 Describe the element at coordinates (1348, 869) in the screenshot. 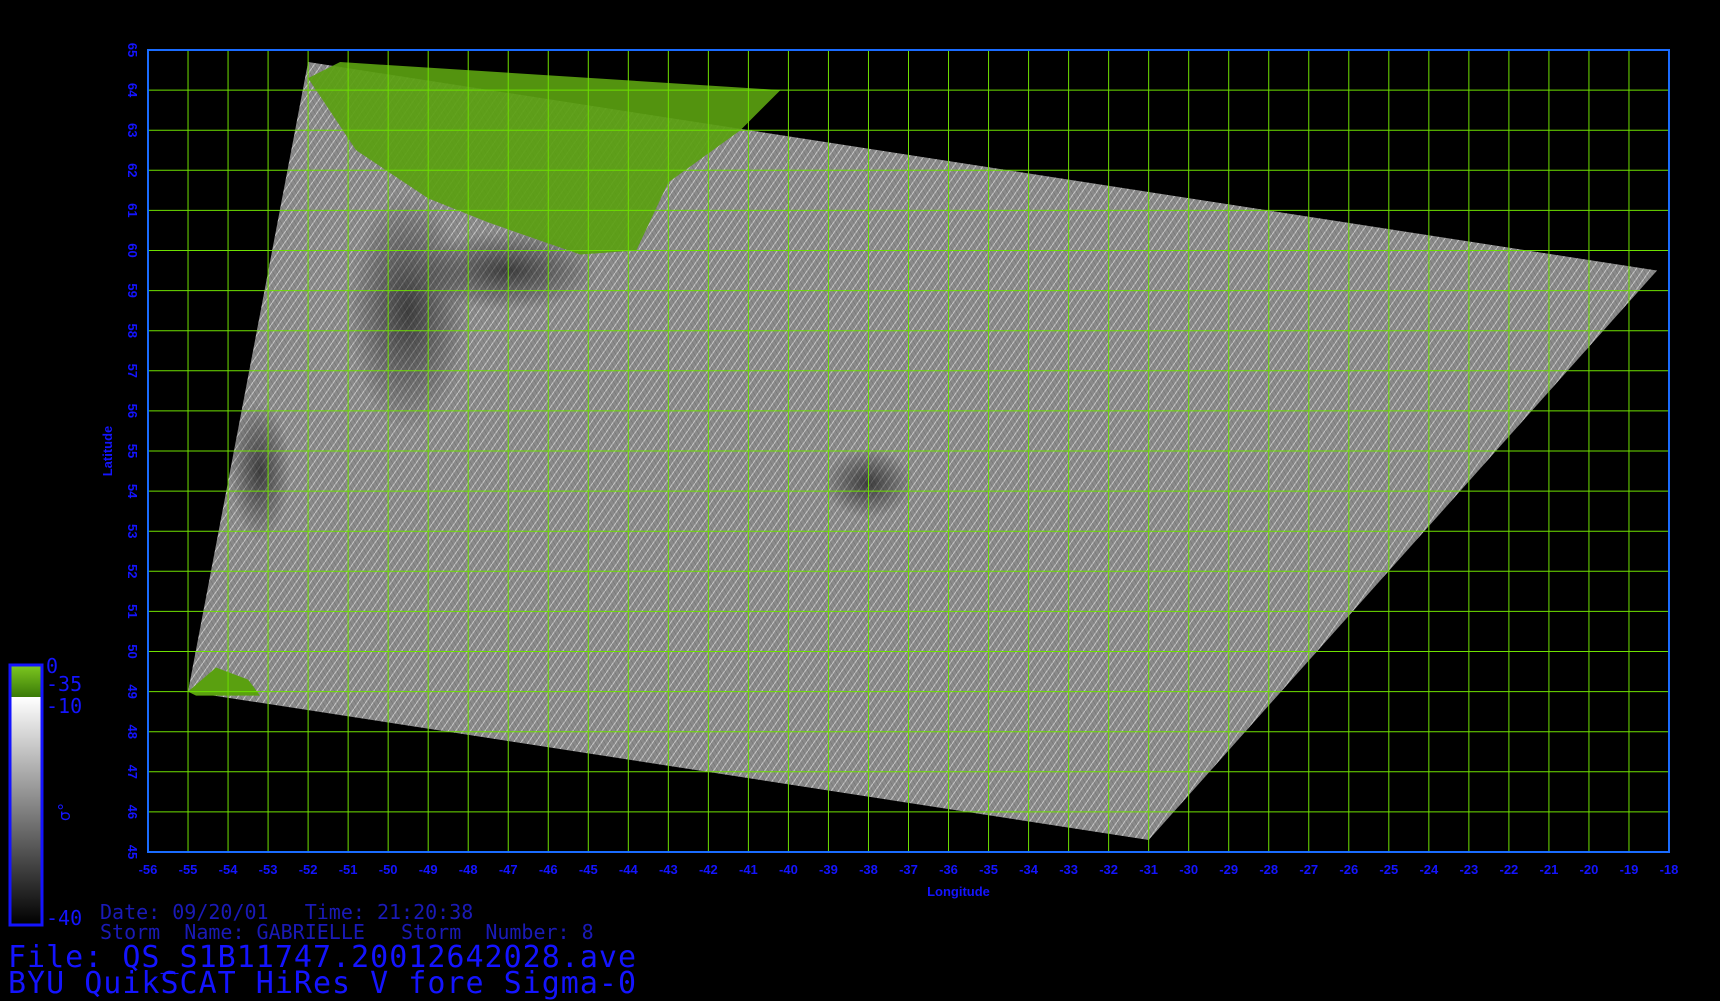

I see `x-tick-label: -26` at that location.